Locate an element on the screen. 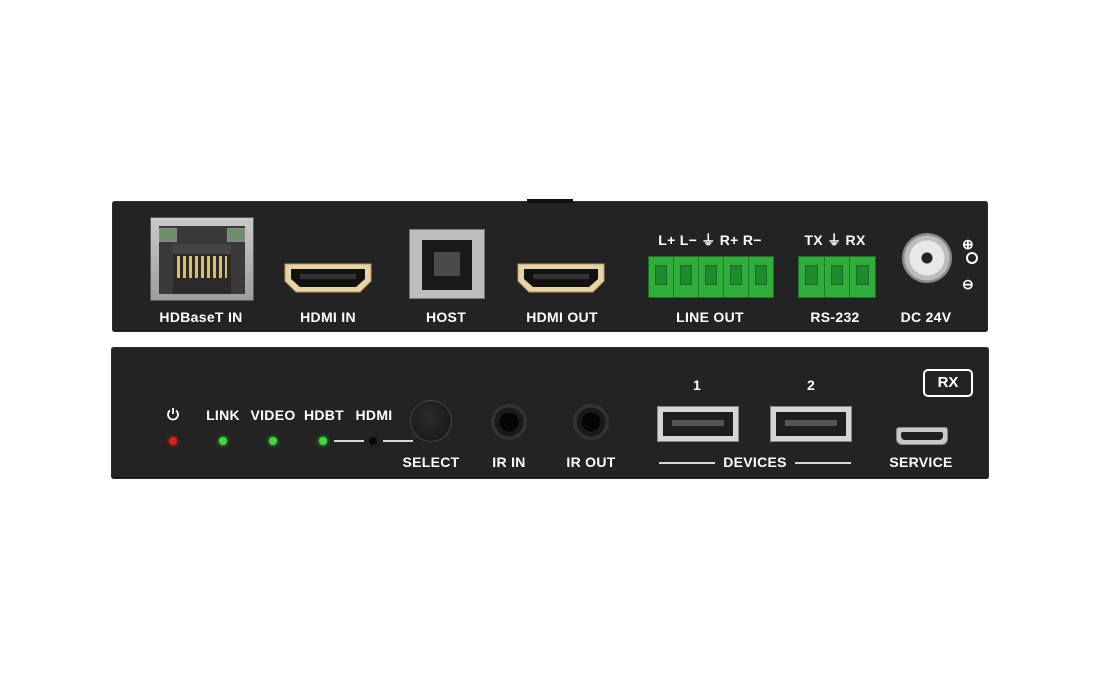  power-icon is located at coordinates (173, 414).